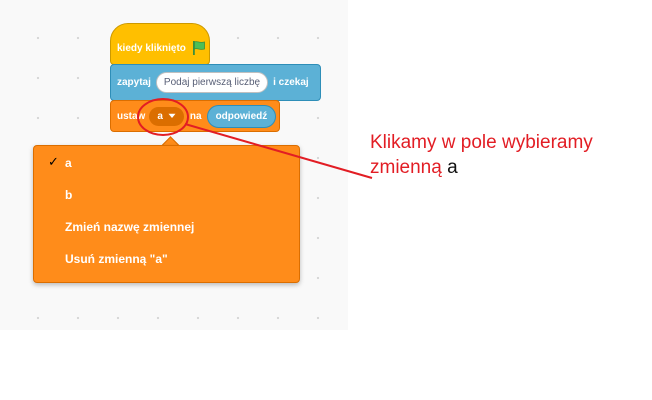 The image size is (652, 400). I want to click on highlight-ellipse, so click(163, 117).